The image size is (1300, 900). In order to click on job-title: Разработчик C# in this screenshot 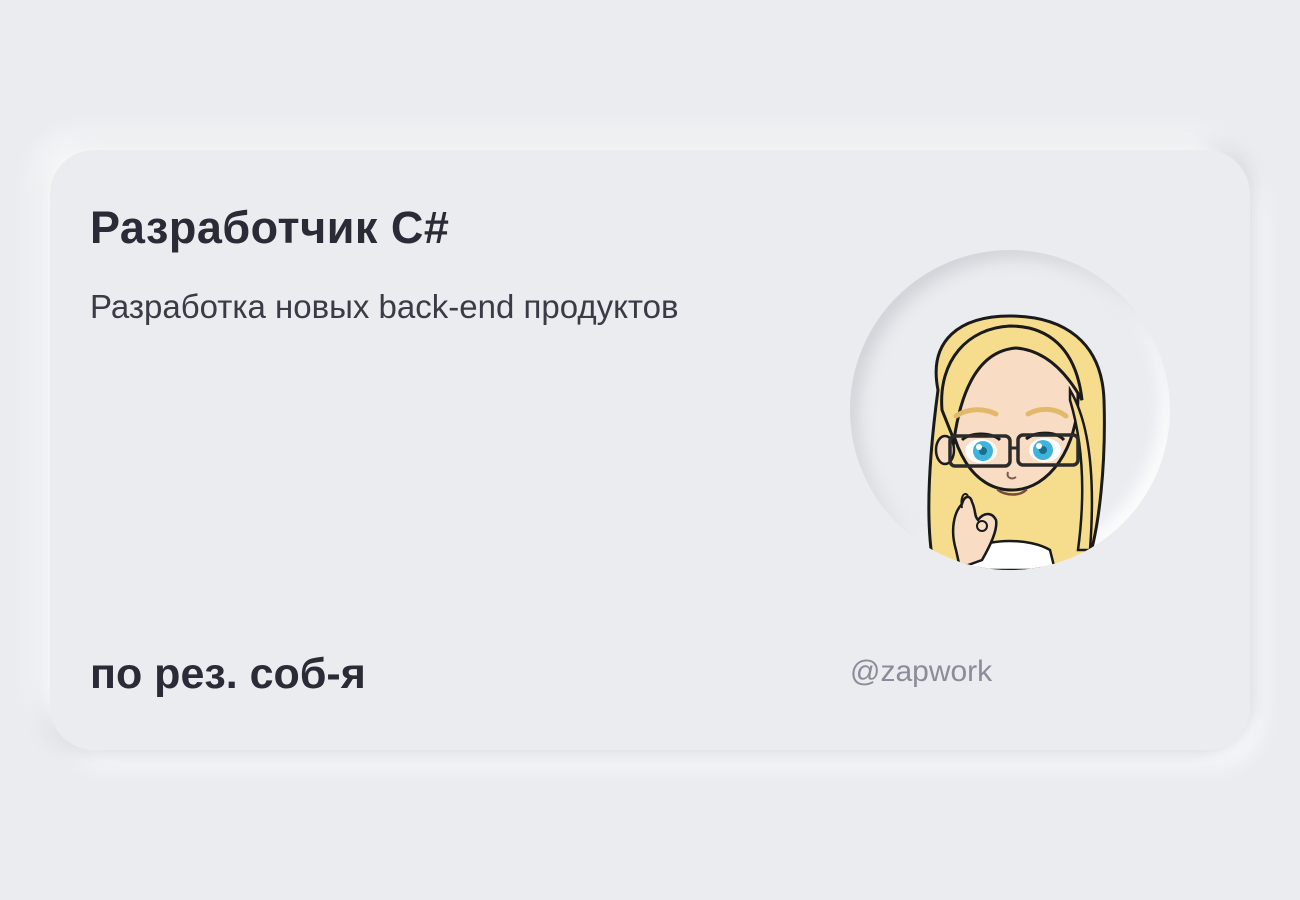, I will do `click(270, 227)`.